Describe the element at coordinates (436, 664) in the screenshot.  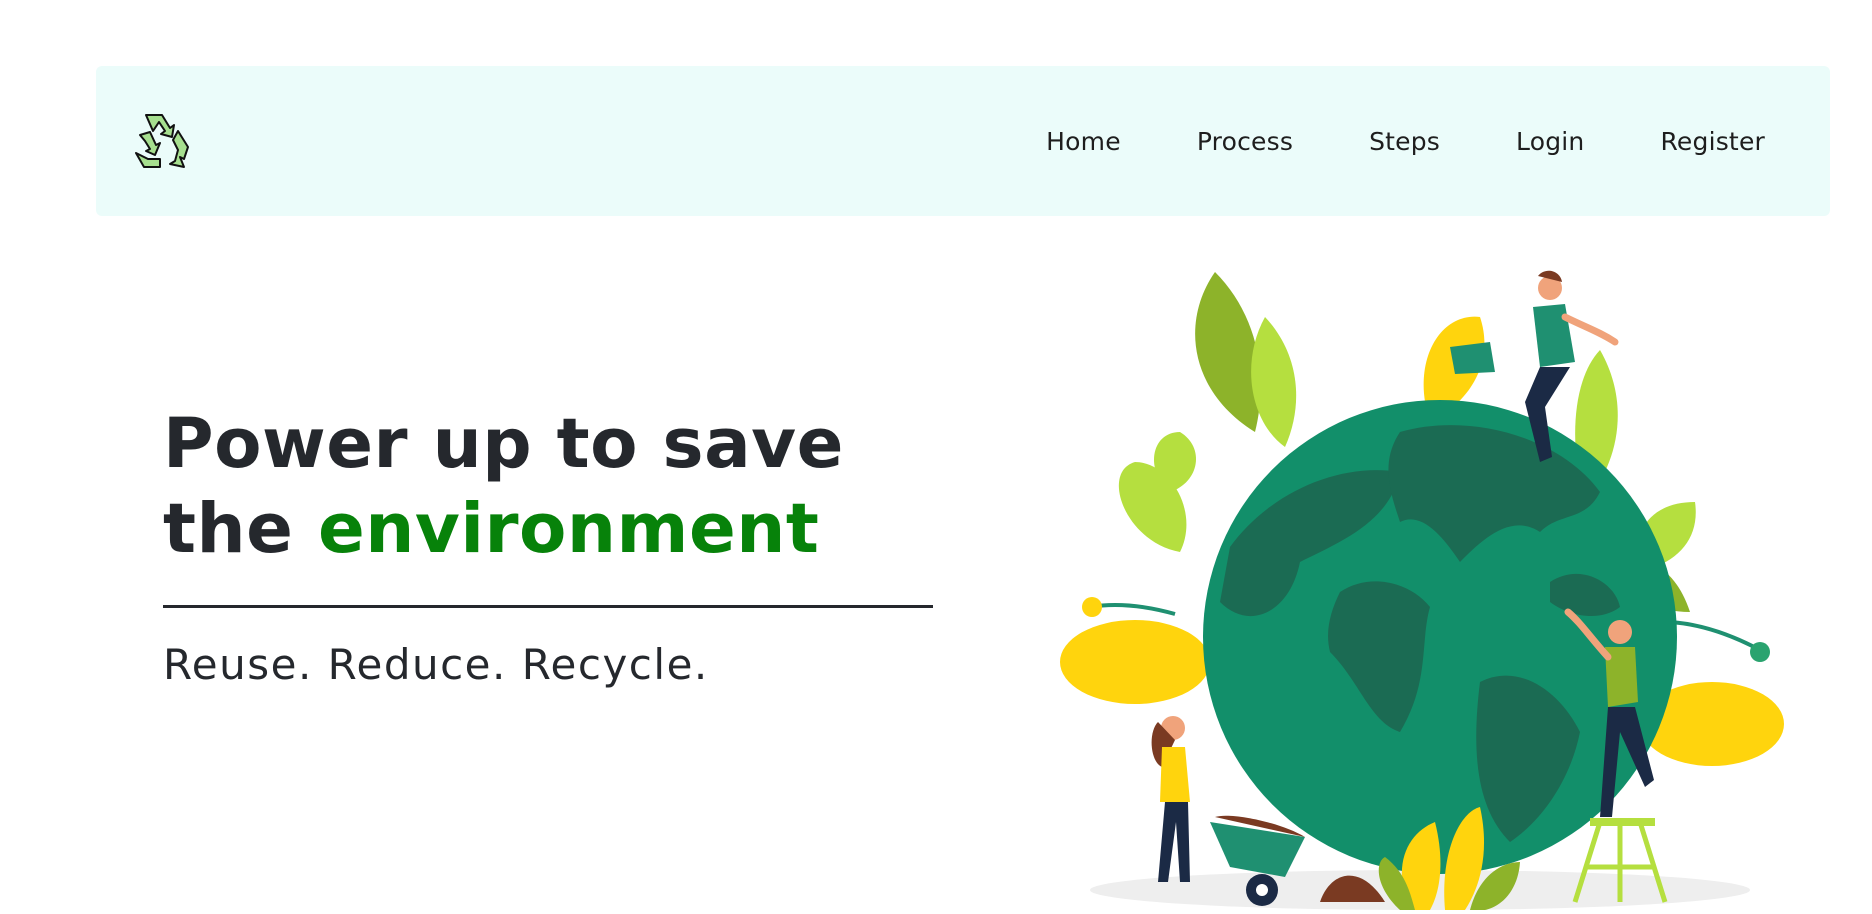
I see `hero-tagline: Reuse. Reduce. Recycle.` at that location.